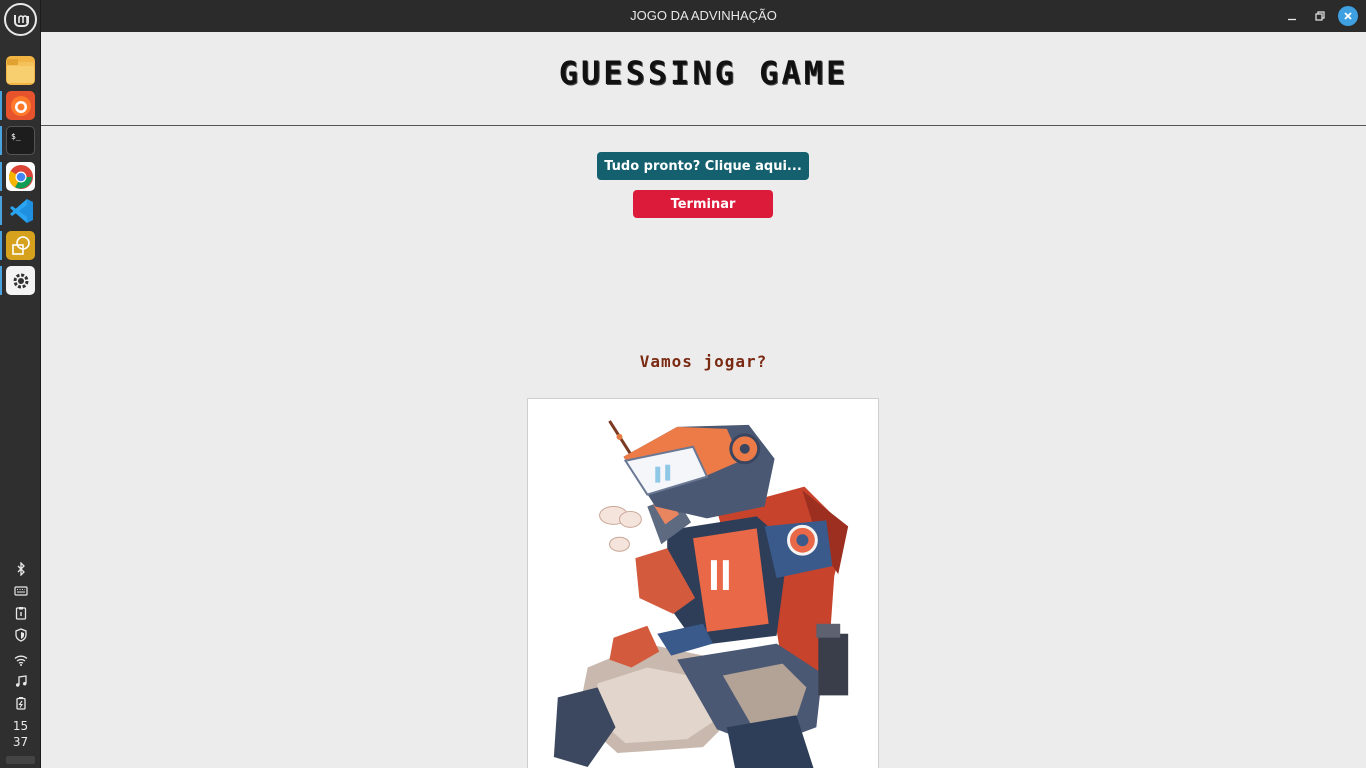 This screenshot has height=768, width=1366. What do you see at coordinates (1292, 16) in the screenshot?
I see `minimize-button` at bounding box center [1292, 16].